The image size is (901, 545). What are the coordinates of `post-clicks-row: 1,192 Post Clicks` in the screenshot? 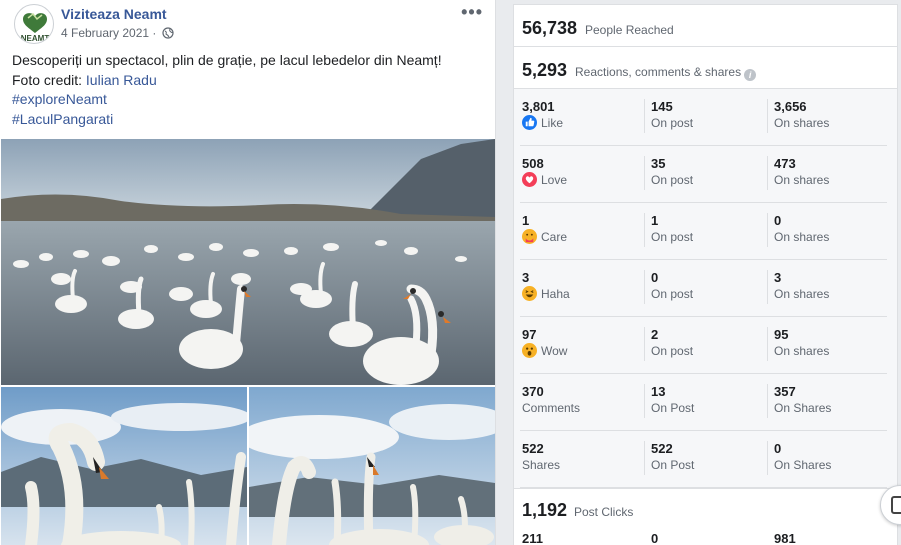 It's located at (705, 508).